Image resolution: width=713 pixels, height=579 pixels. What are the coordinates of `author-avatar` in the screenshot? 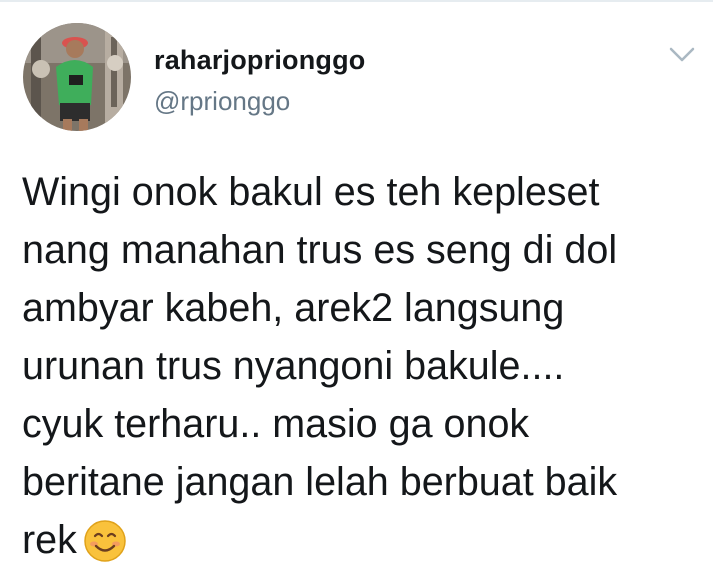 It's located at (77, 77).